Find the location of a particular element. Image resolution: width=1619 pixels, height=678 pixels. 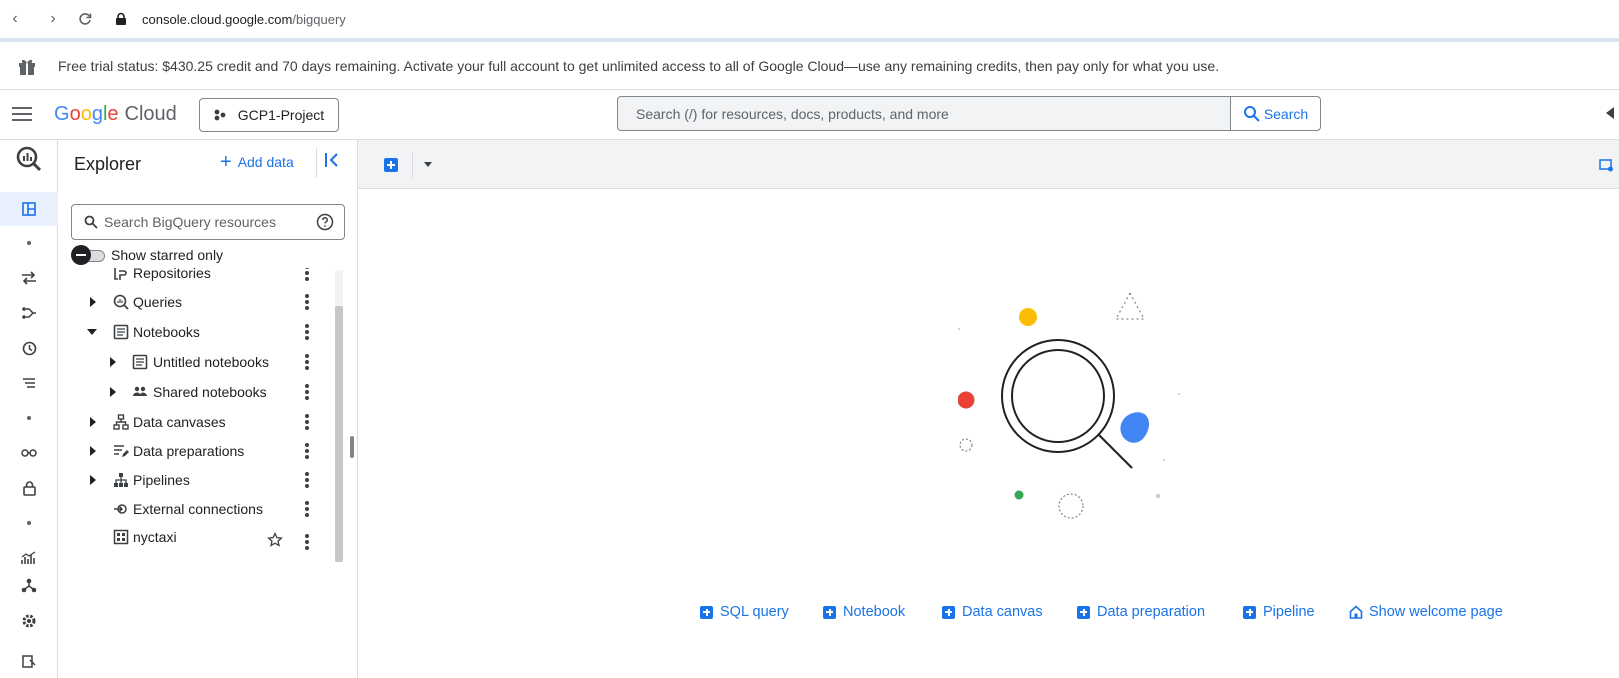

add-data-button: + Add data is located at coordinates (257, 162).